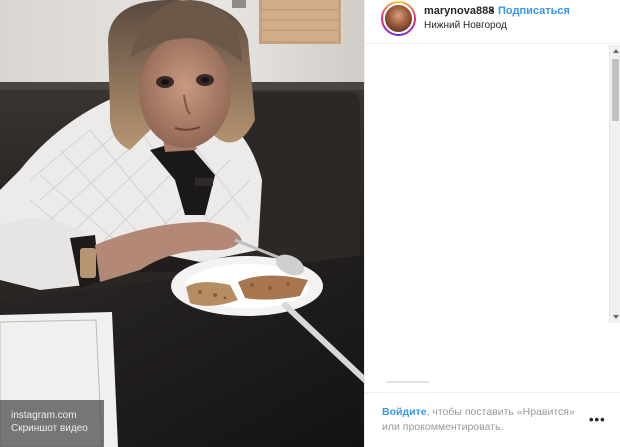 The width and height of the screenshot is (620, 447). Describe the element at coordinates (465, 25) in the screenshot. I see `location-link: Нижний Новгород` at that location.